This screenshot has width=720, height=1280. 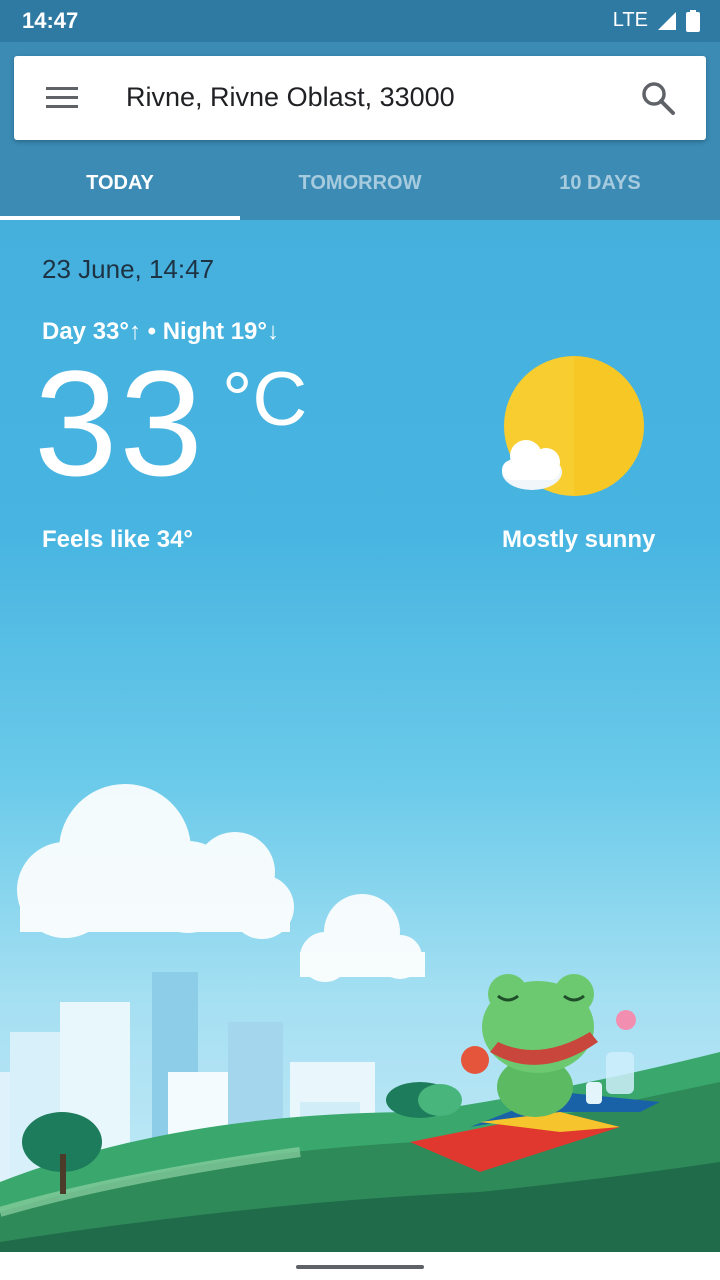 I want to click on sun-with-cloud-icon, so click(x=573, y=426).